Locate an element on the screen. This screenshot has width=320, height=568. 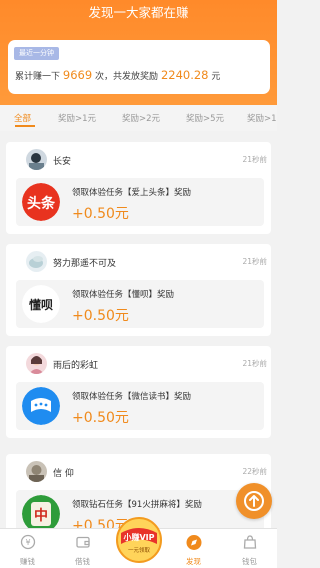
user-name: 信 仰 is located at coordinates (63, 474).